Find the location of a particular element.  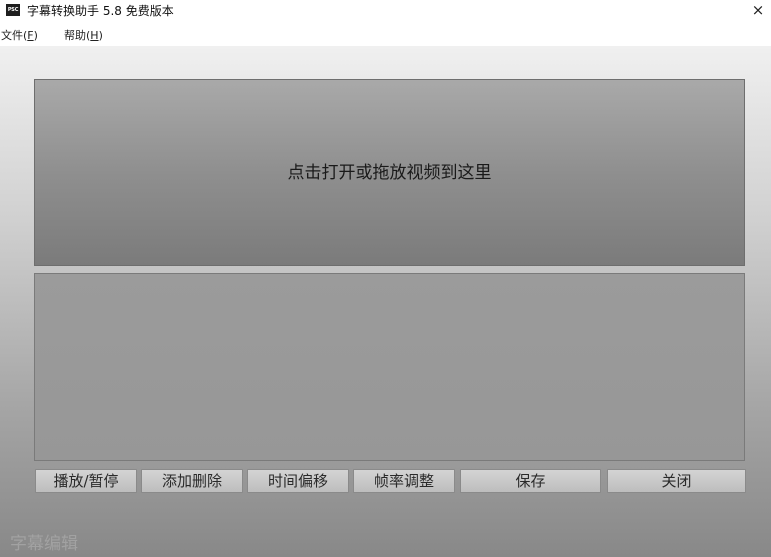

video-drop-prompt: 点击打开或拖放视频到这里 is located at coordinates (389, 173).